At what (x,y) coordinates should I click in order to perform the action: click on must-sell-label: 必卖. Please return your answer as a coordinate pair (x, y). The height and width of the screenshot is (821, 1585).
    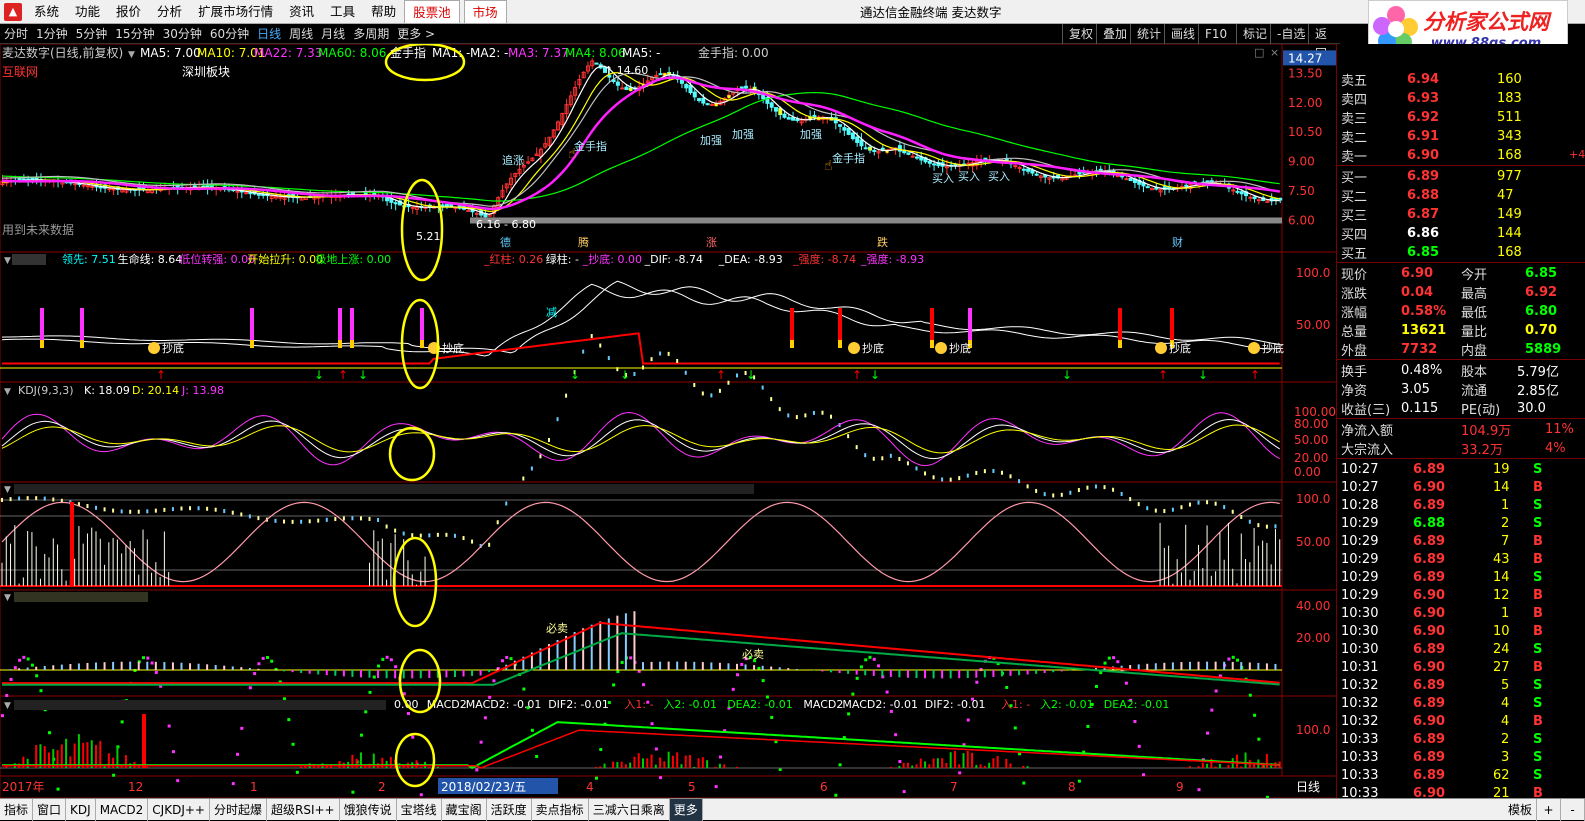
    Looking at the image, I should click on (557, 628).